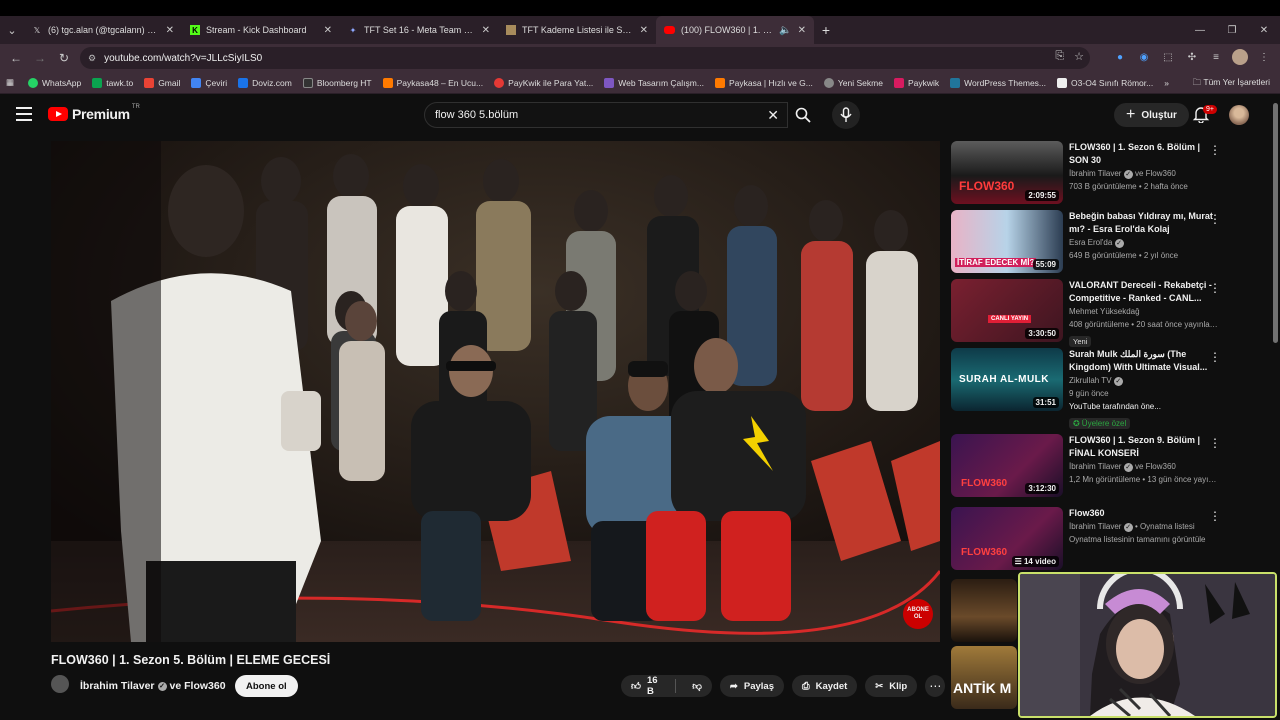 The image size is (1280, 720). I want to click on browser-tab: ✦ TFT Set 16 - Meta Team Comps ✕, so click(419, 30).